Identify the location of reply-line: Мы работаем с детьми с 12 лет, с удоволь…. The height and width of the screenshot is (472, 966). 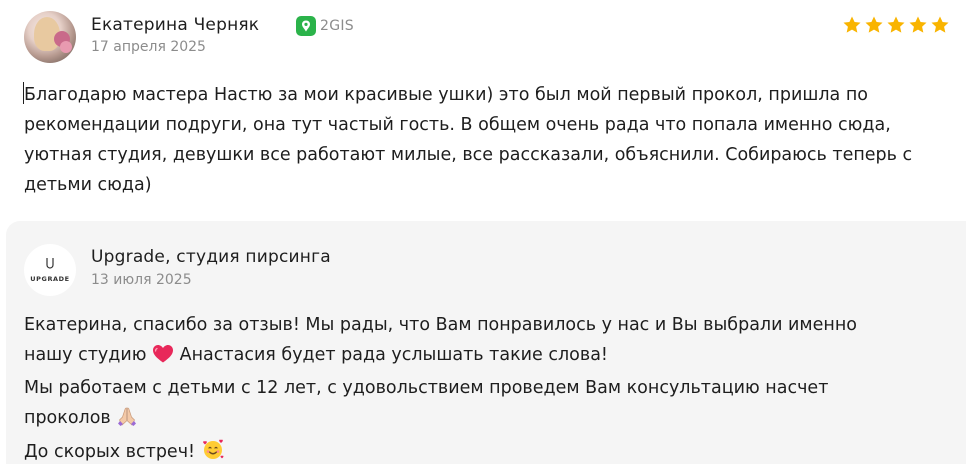
(426, 388).